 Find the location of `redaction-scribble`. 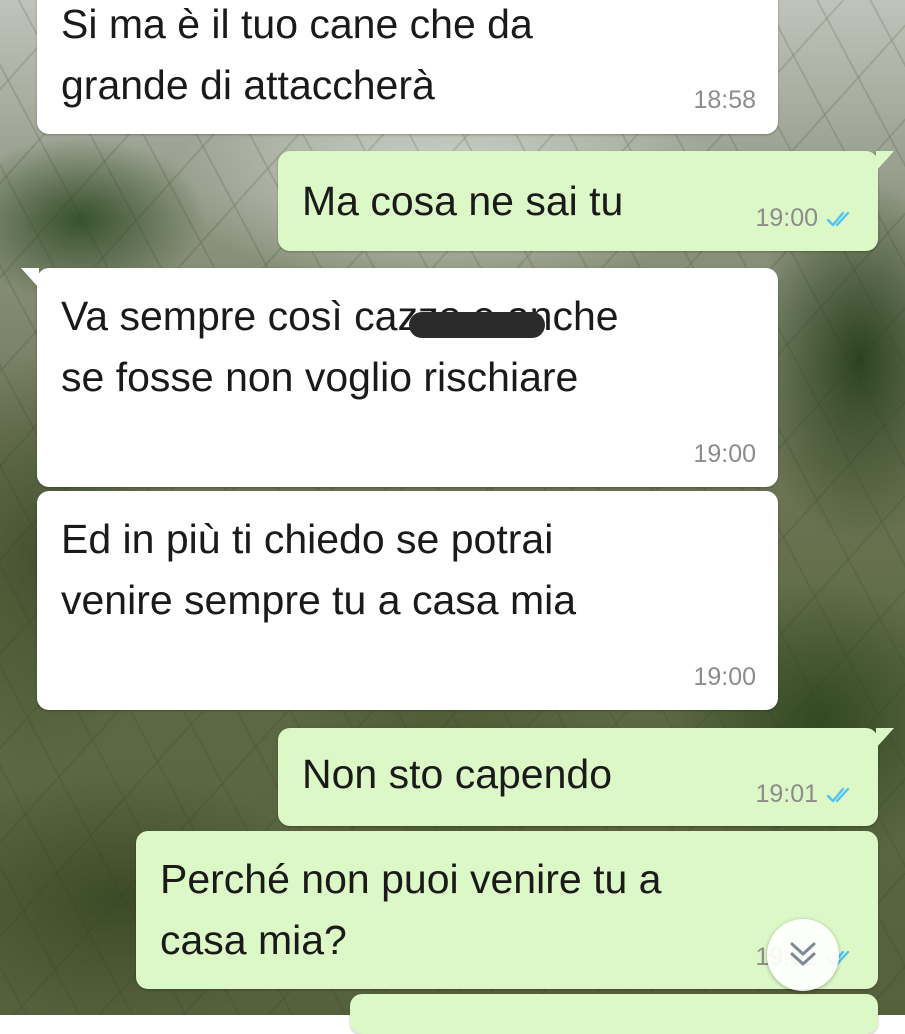

redaction-scribble is located at coordinates (477, 325).